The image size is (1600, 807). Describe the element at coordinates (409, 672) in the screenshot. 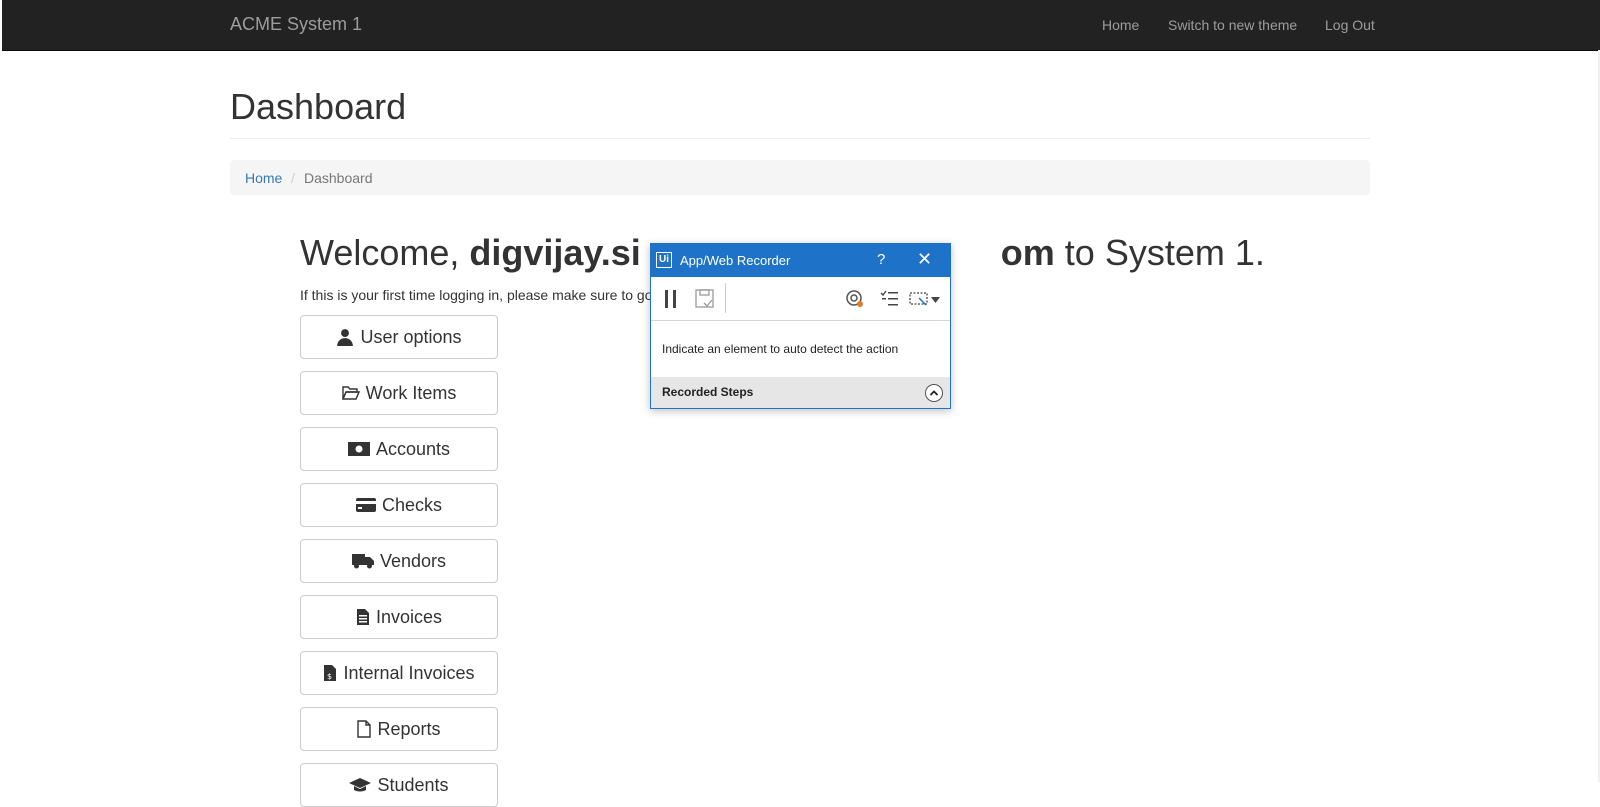

I see `internal-invoices-label: Internal Invoices` at that location.